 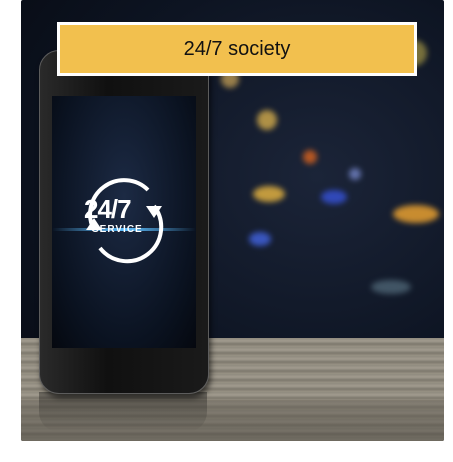 What do you see at coordinates (108, 209) in the screenshot?
I see `screen-headline: 24/7` at bounding box center [108, 209].